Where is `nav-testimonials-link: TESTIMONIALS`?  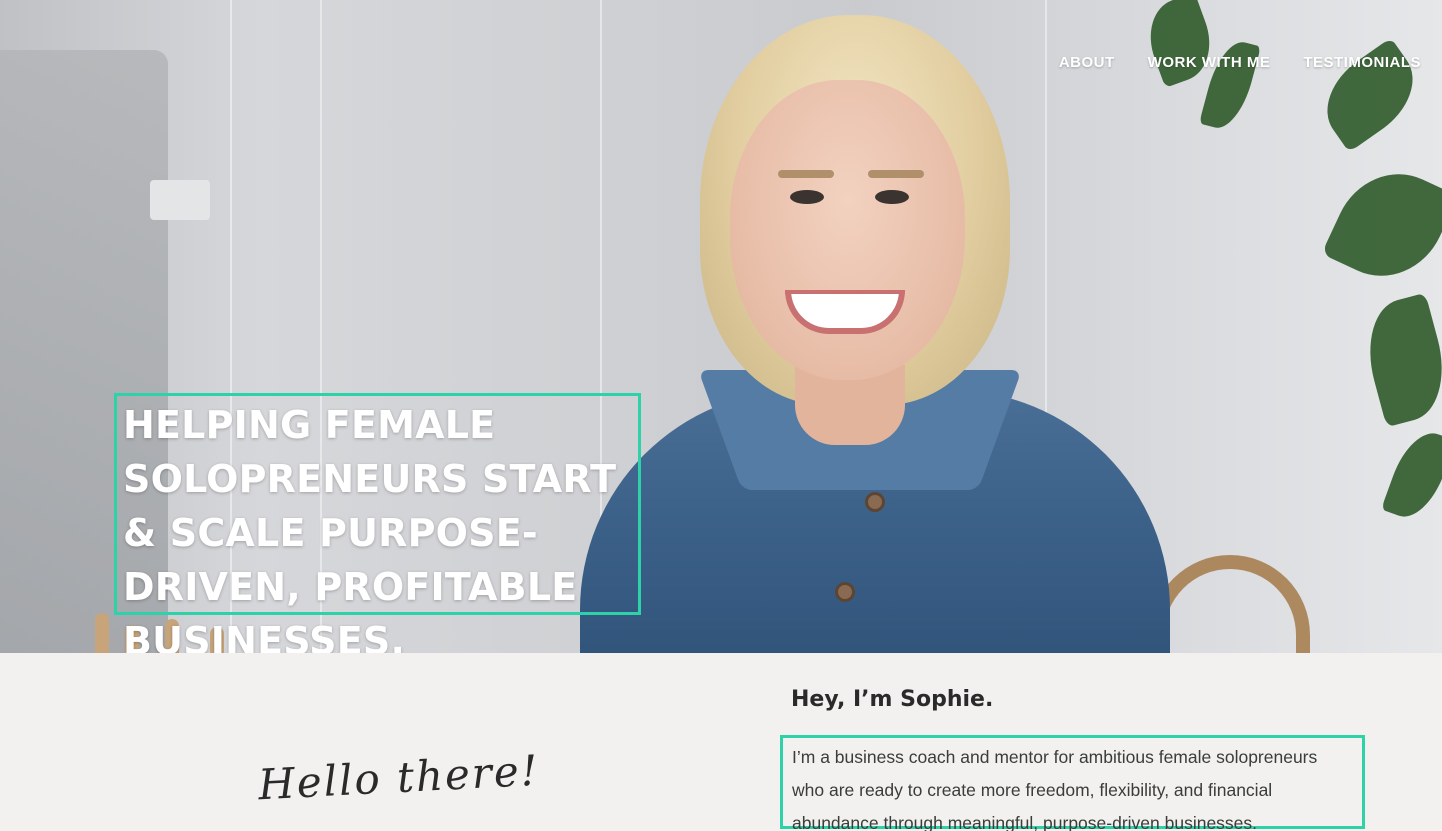
nav-testimonials-link: TESTIMONIALS is located at coordinates (1362, 62).